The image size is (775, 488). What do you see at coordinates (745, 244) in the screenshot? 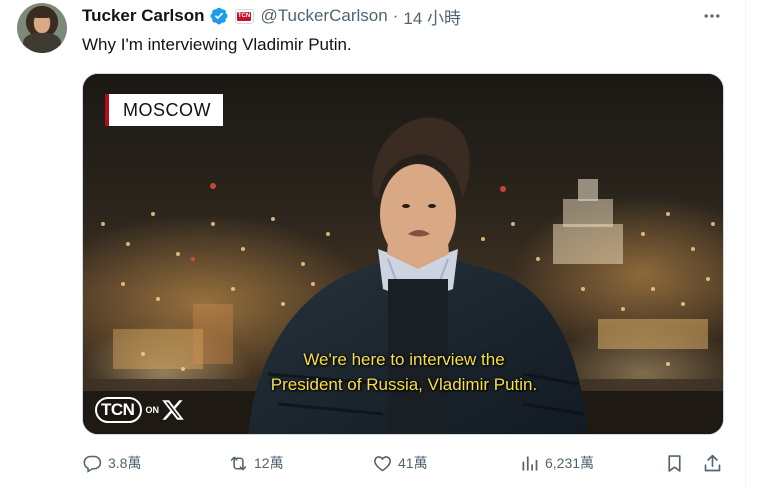
I see `timeline-border` at bounding box center [745, 244].